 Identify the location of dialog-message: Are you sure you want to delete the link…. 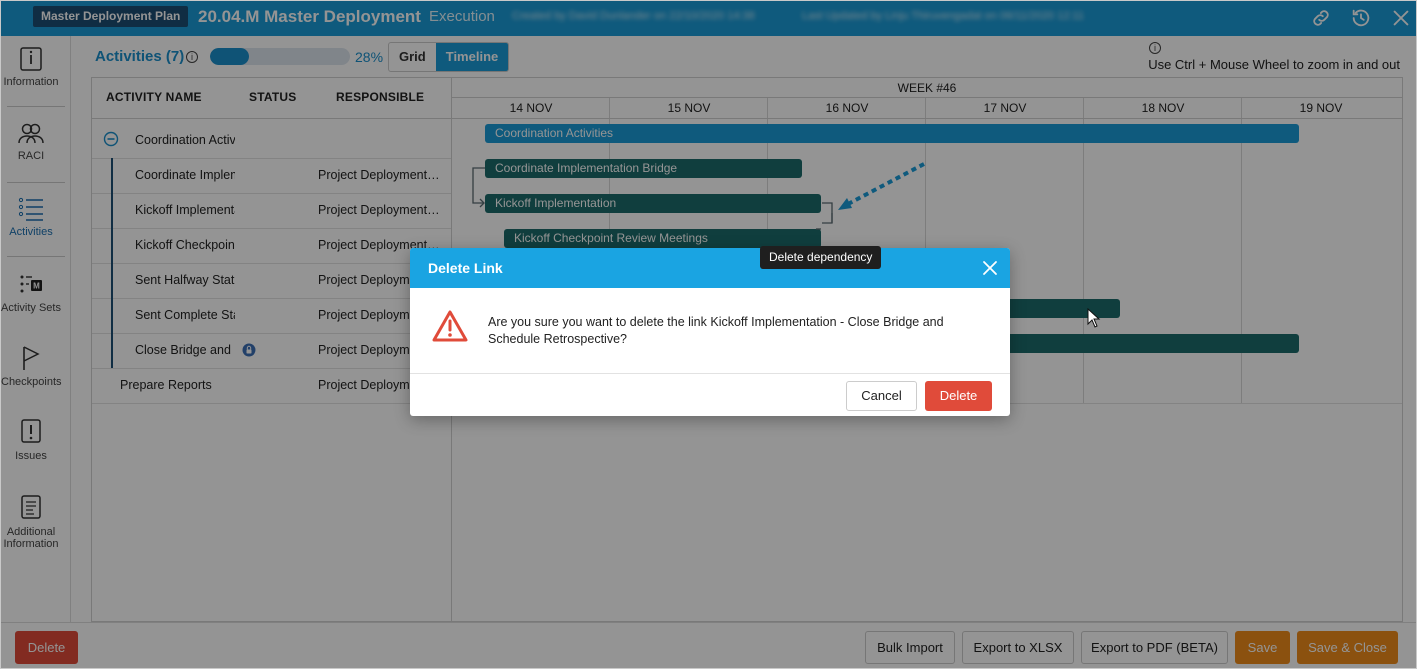
(716, 330).